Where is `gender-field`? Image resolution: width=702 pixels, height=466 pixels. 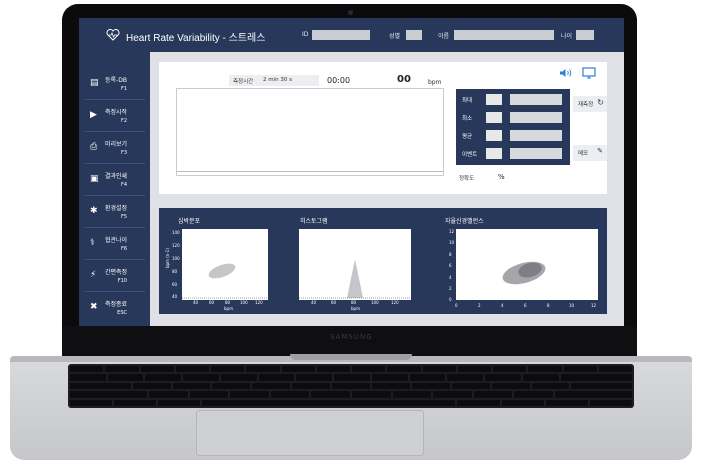
gender-field is located at coordinates (414, 35).